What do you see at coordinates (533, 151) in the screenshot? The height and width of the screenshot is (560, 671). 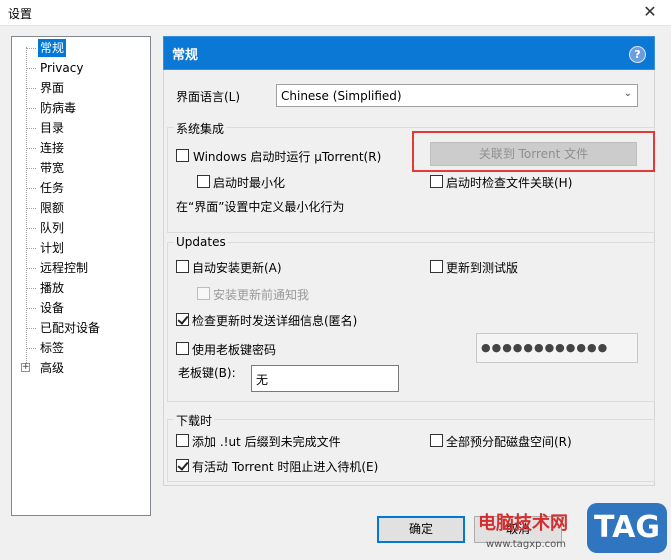 I see `annotation-highlight-box` at bounding box center [533, 151].